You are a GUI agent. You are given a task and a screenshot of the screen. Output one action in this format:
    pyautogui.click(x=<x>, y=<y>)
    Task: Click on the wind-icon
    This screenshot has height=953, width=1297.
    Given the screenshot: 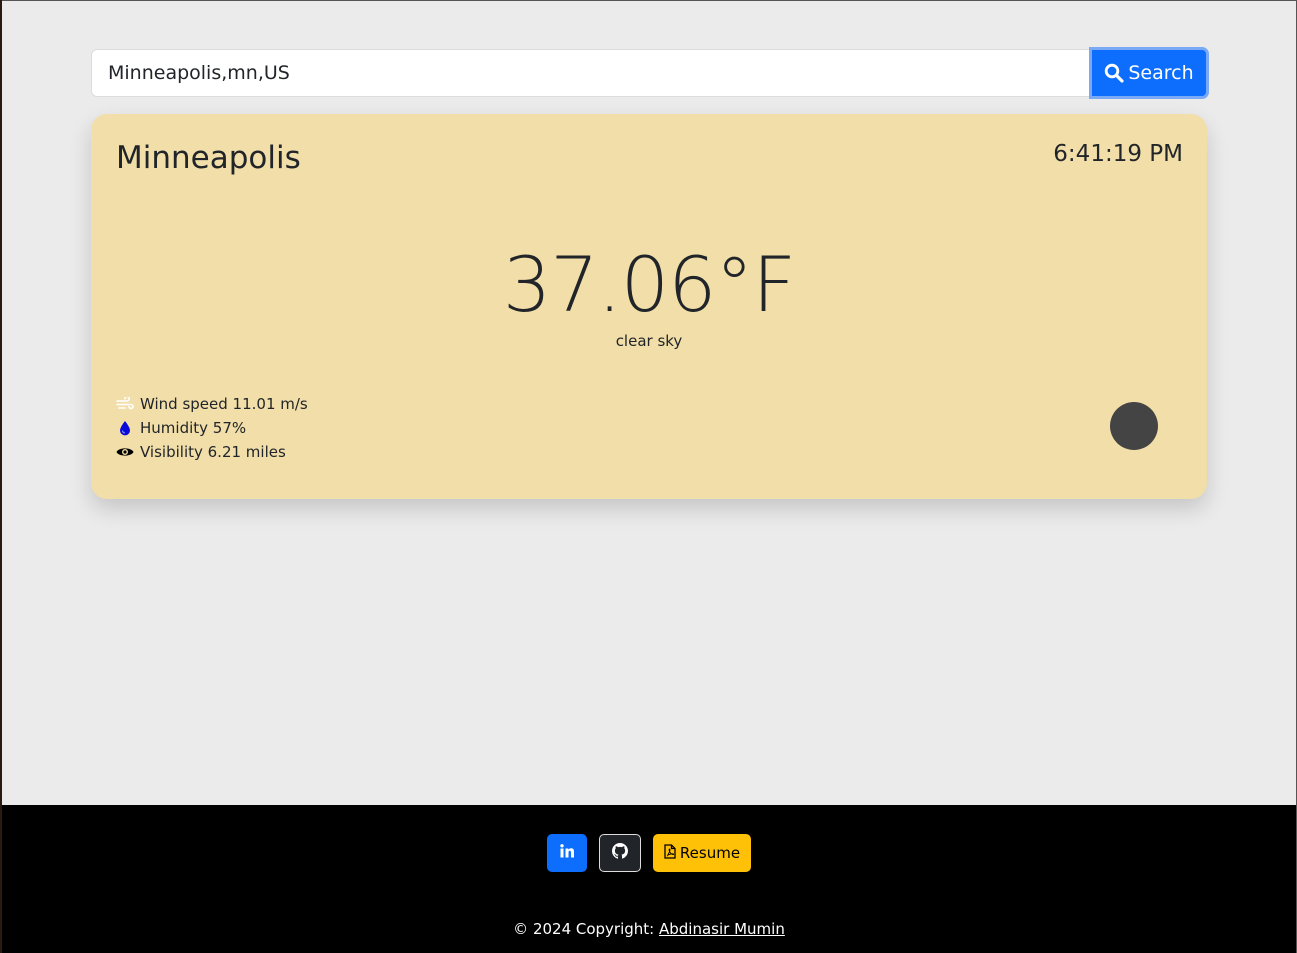 What is the action you would take?
    pyautogui.click(x=125, y=404)
    